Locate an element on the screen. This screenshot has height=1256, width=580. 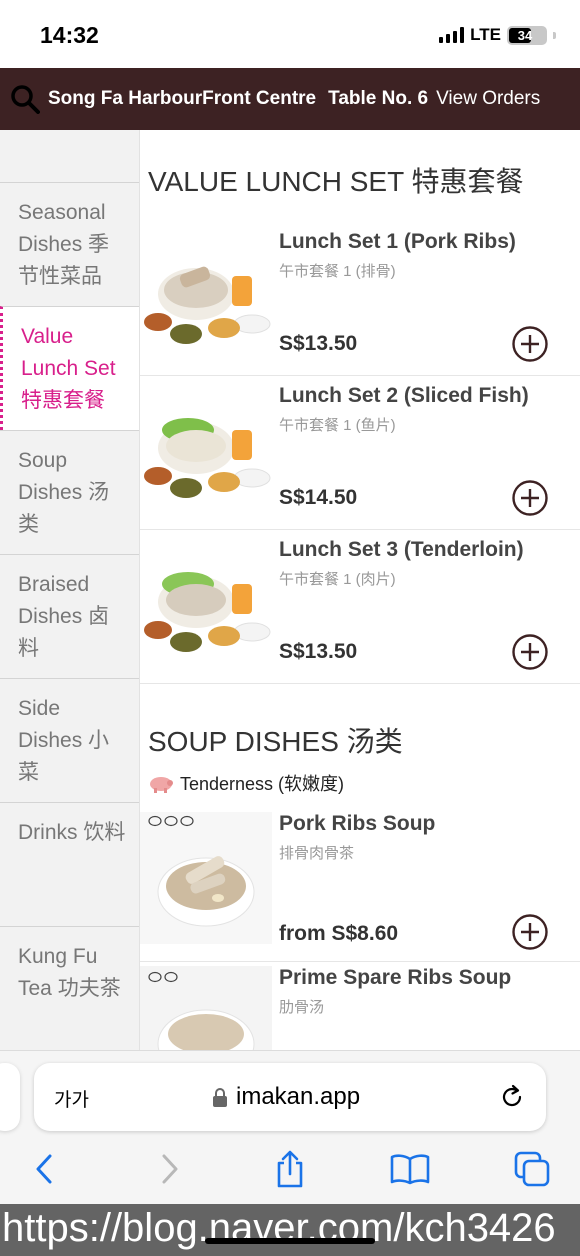
menu-item: Pork Ribs Soup 排骨肉骨茶 from S$8.60 is located at coordinates (360, 885).